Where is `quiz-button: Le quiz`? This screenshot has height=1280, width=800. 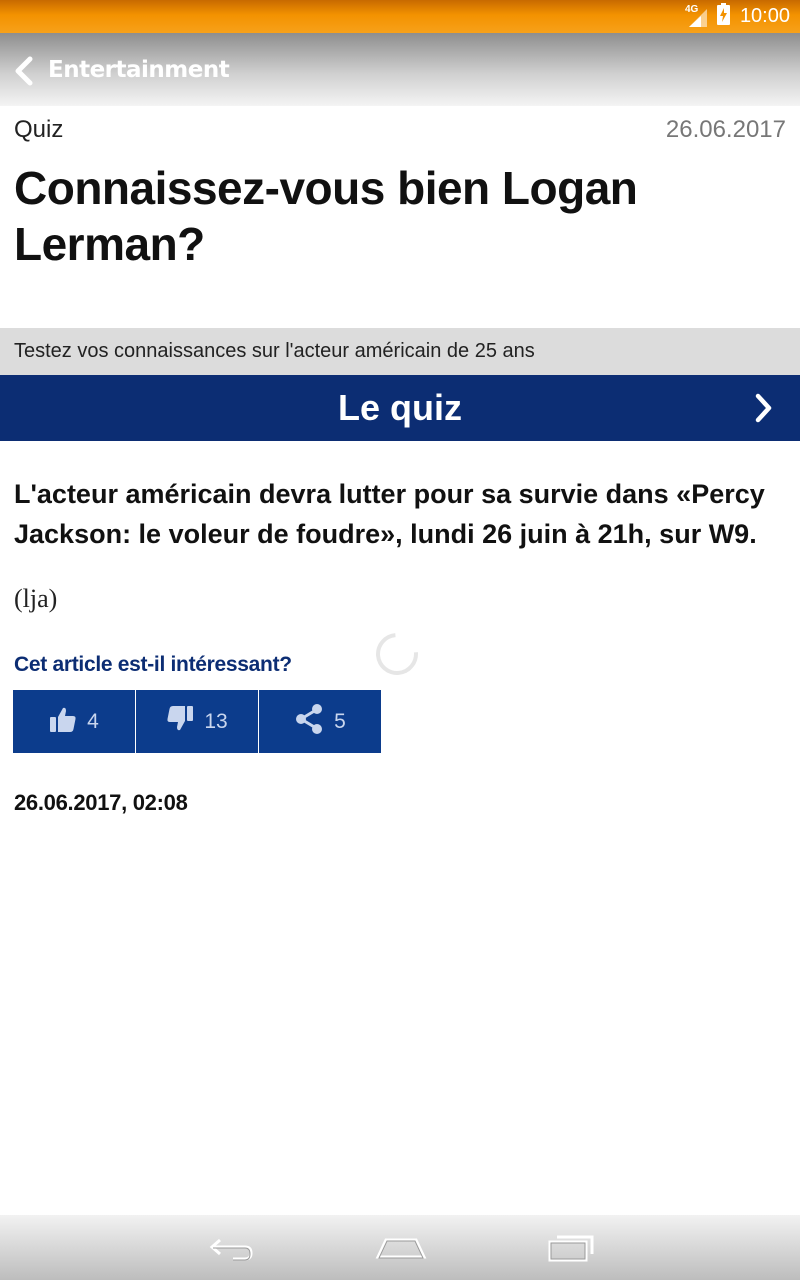
quiz-button: Le quiz is located at coordinates (400, 408).